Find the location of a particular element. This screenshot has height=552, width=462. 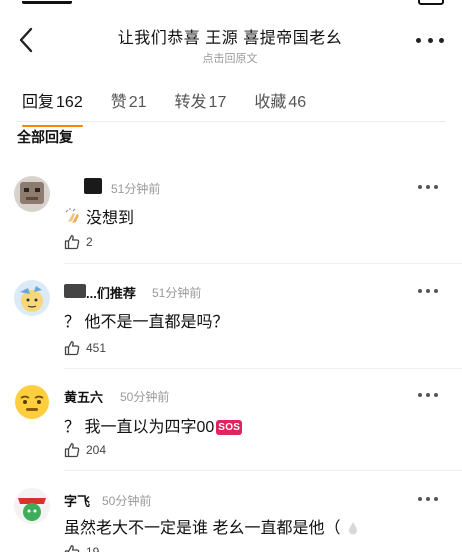

sos-emoji-icon: SOS is located at coordinates (229, 427).